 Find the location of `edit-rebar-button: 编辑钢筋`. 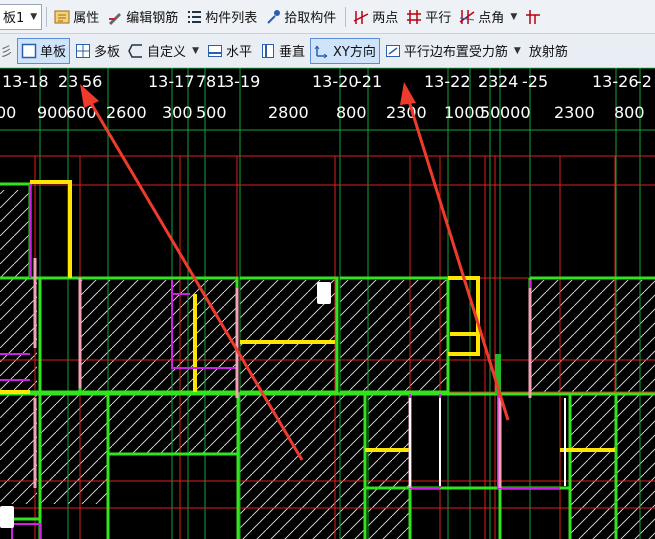

edit-rebar-button: 编辑钢筋 is located at coordinates (142, 17).